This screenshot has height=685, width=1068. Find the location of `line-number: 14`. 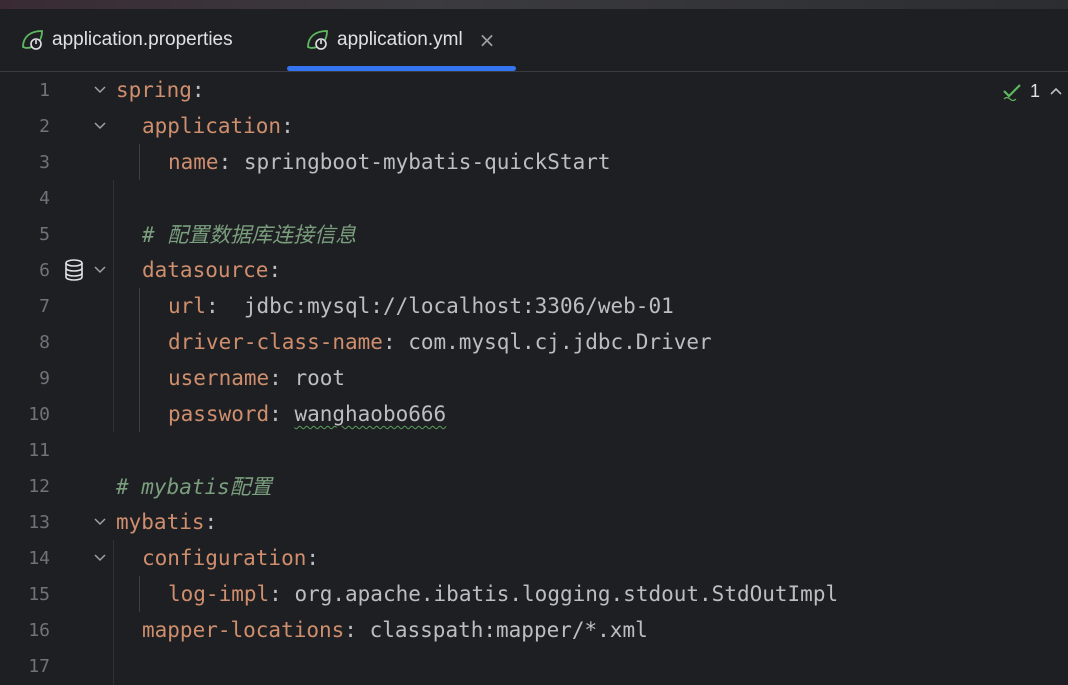

line-number: 14 is located at coordinates (39, 558).